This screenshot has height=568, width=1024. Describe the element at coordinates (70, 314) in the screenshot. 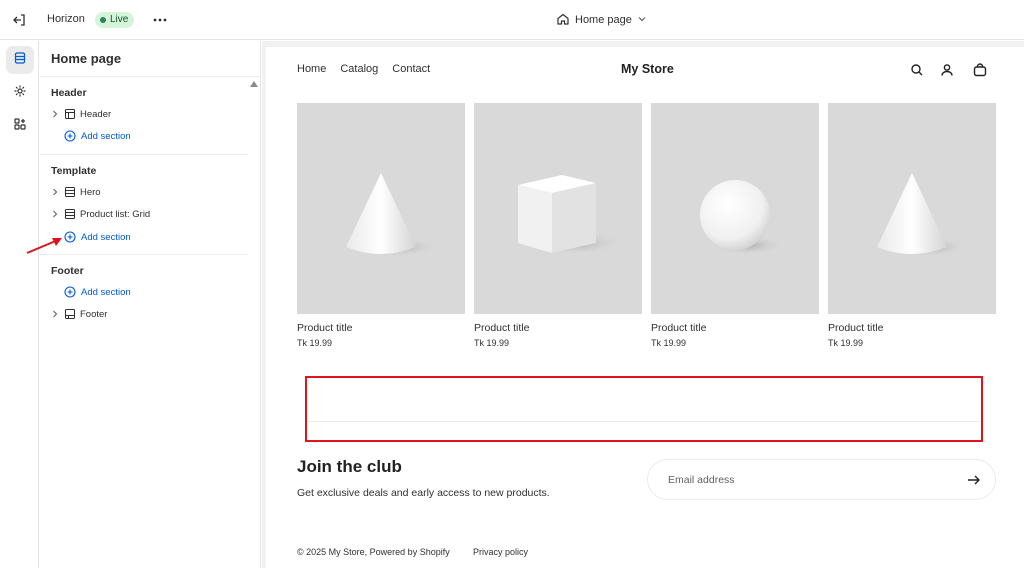

I see `section-footer-icon` at that location.